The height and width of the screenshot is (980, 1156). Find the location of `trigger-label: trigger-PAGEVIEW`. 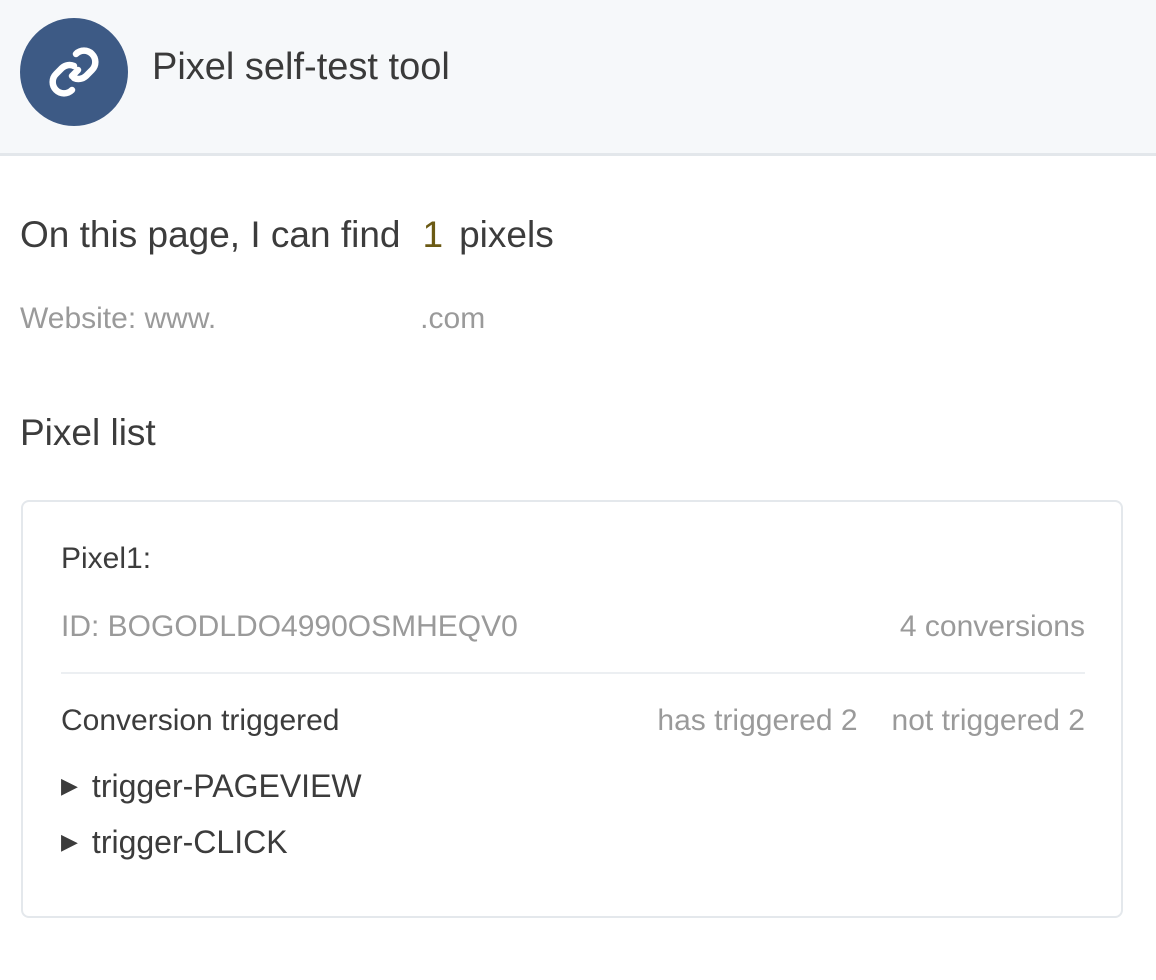

trigger-label: trigger-PAGEVIEW is located at coordinates (226, 786).